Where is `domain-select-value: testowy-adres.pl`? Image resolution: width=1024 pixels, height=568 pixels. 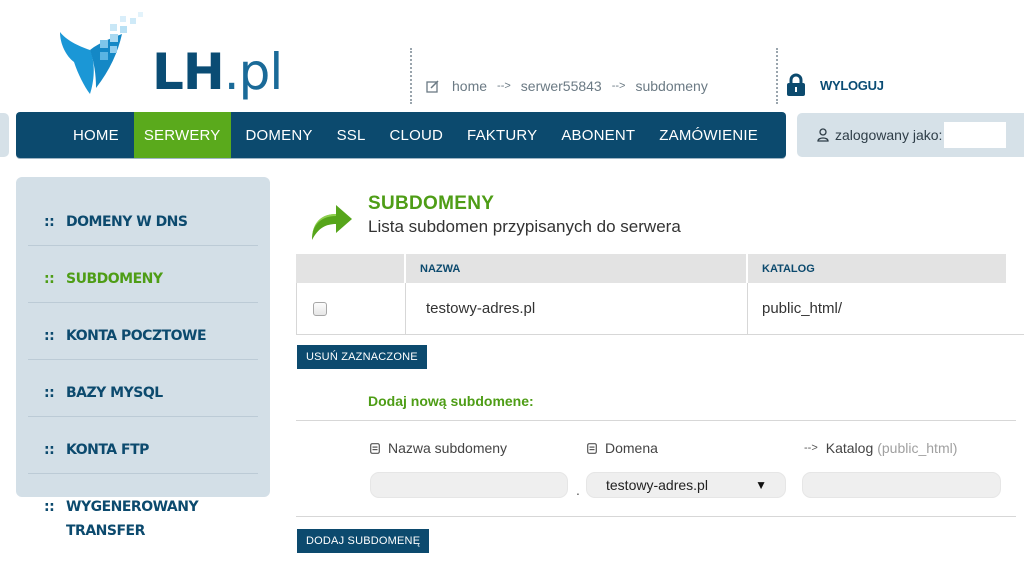
domain-select-value: testowy-adres.pl is located at coordinates (657, 485).